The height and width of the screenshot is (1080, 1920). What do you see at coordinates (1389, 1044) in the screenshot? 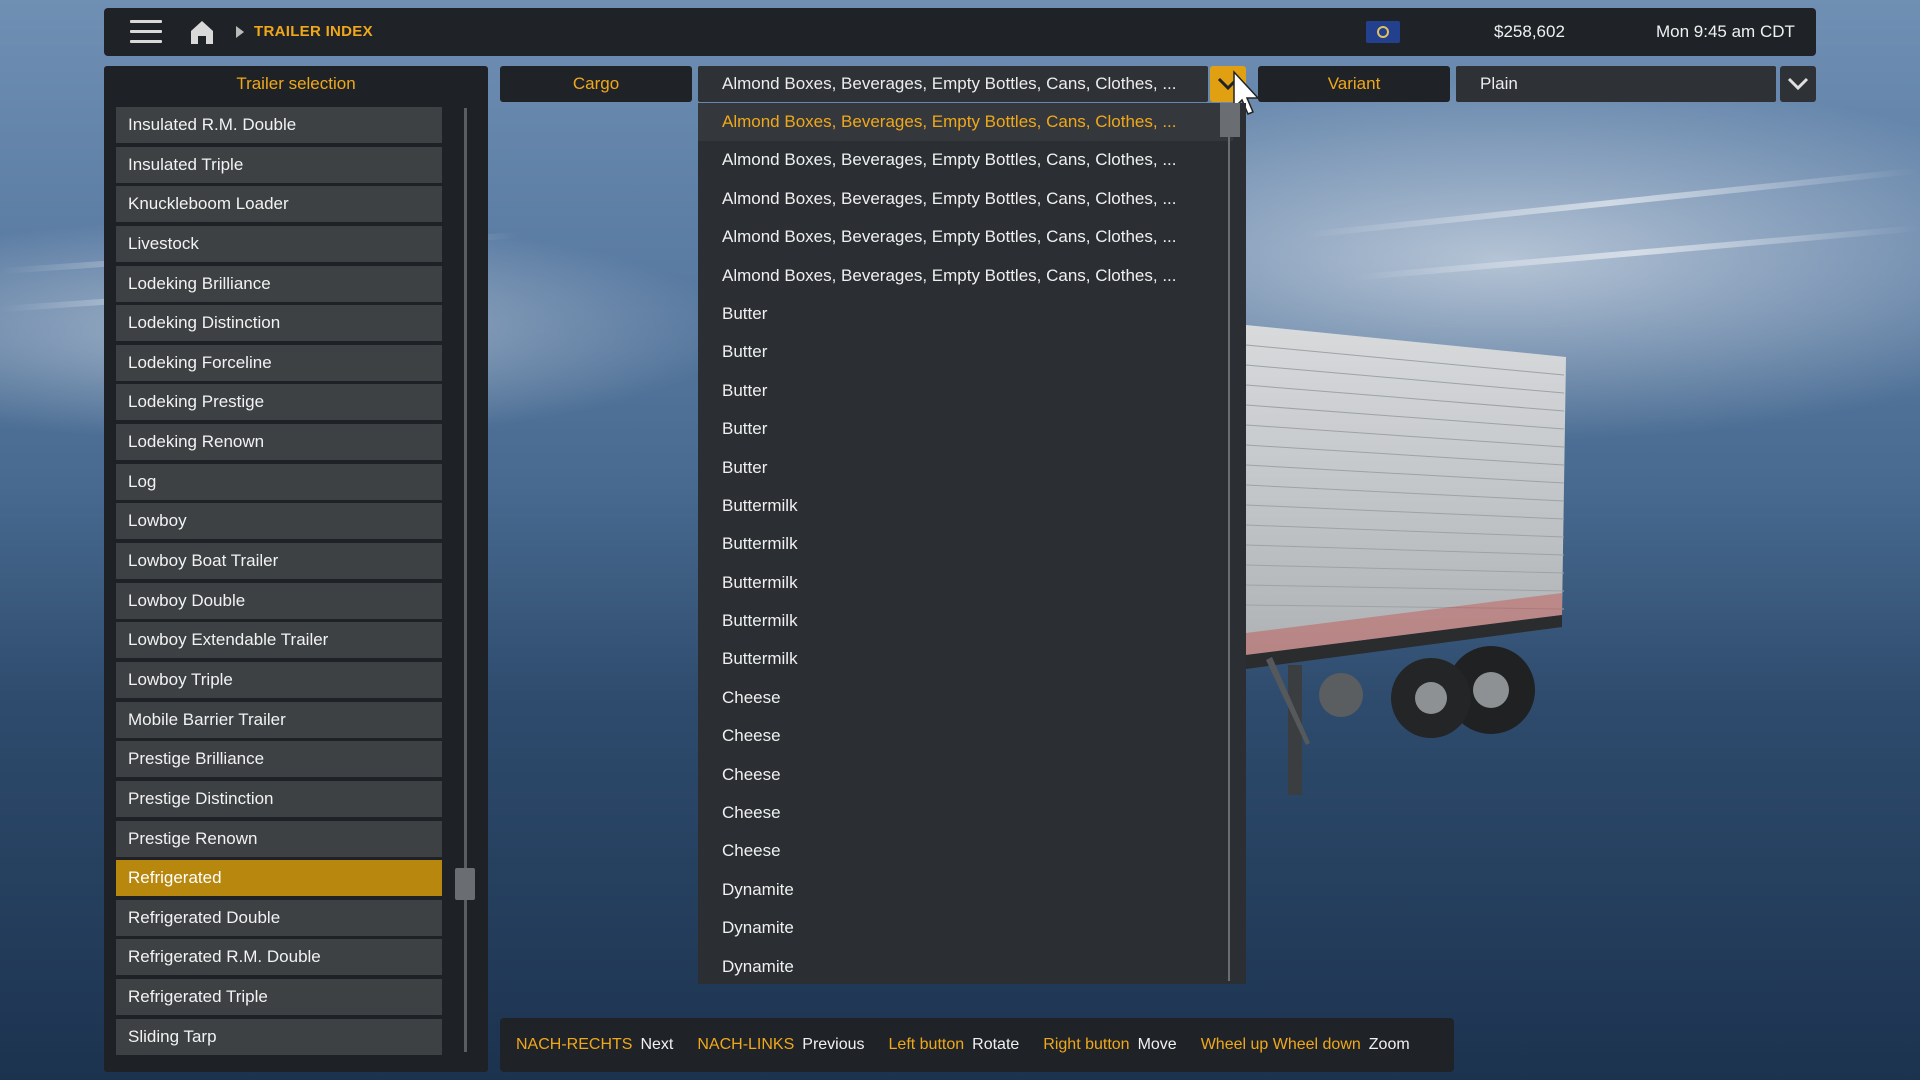
I see `hint-action: Zoom` at bounding box center [1389, 1044].